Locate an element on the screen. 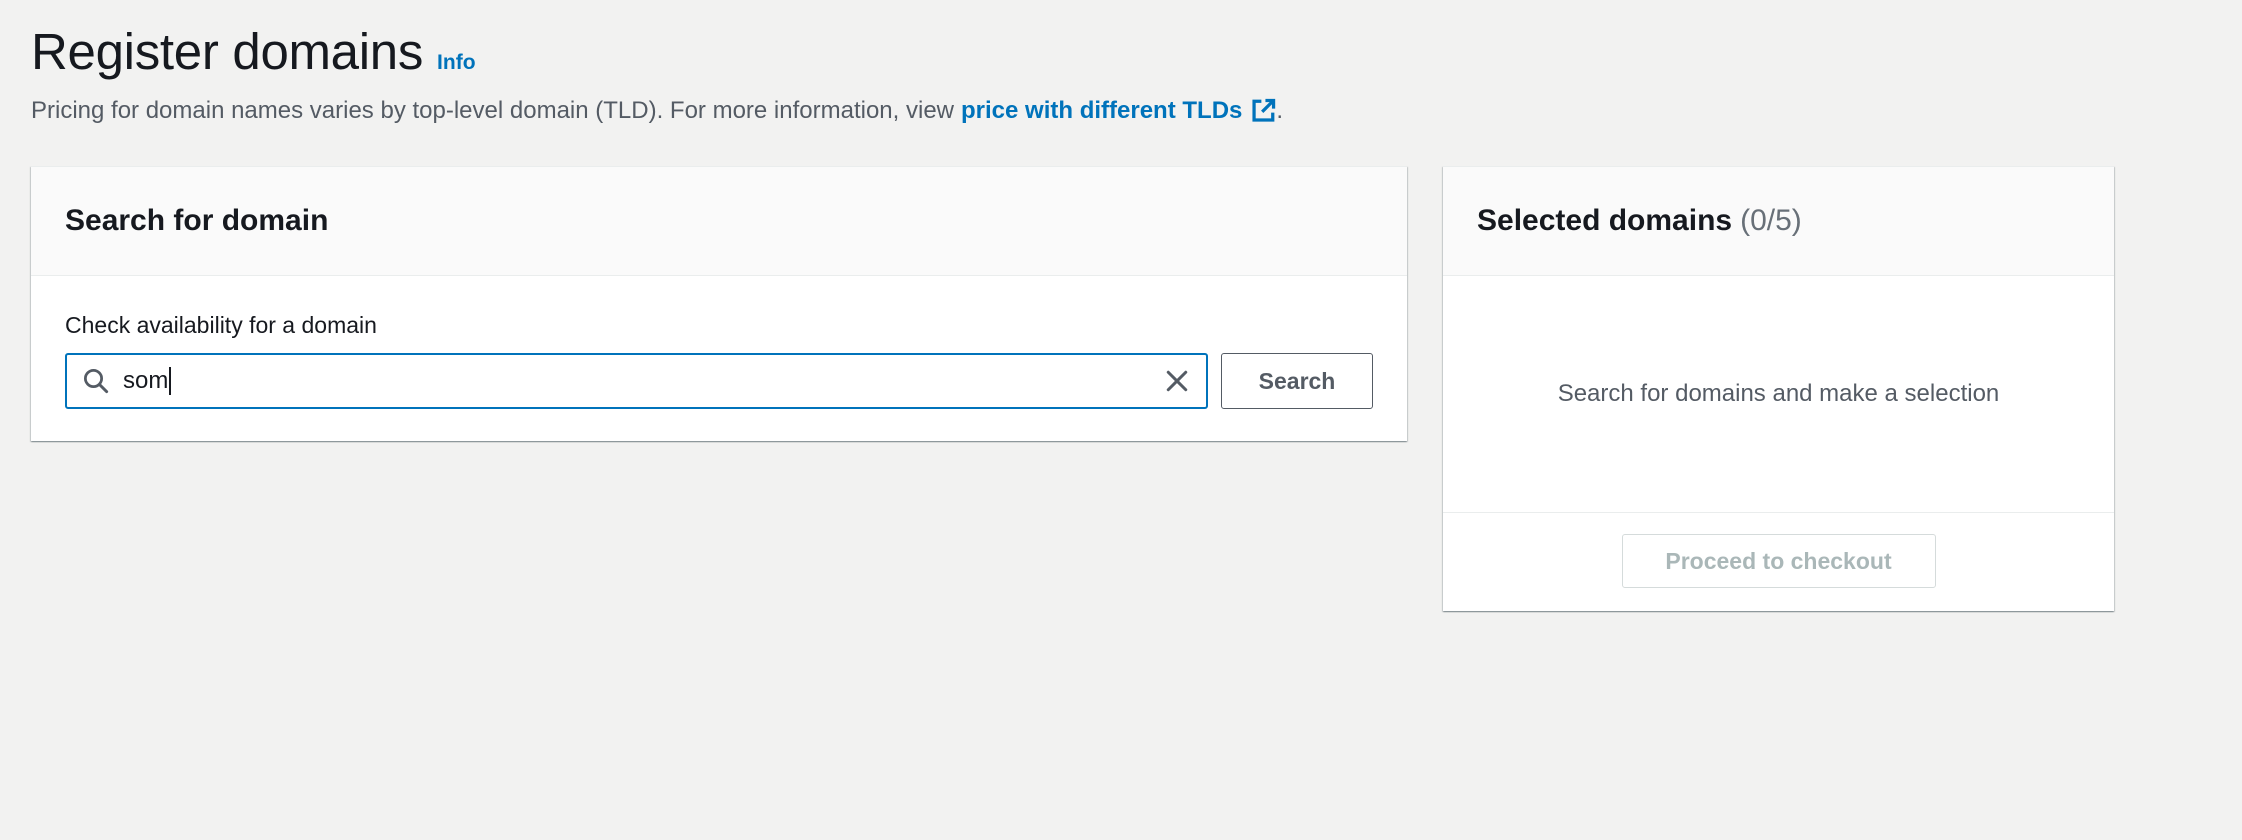 The height and width of the screenshot is (840, 2242). close-icon is located at coordinates (1177, 381).